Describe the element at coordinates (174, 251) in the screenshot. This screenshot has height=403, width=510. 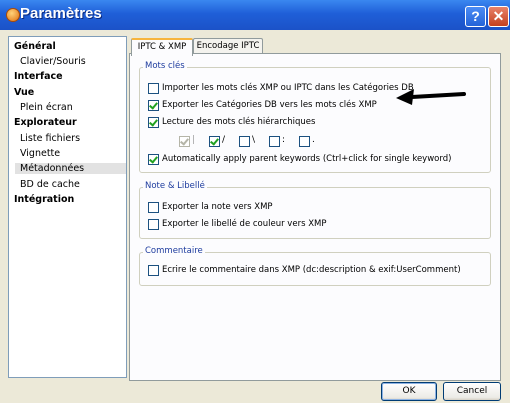
I see `group-label-commentaire: Commentaire` at that location.